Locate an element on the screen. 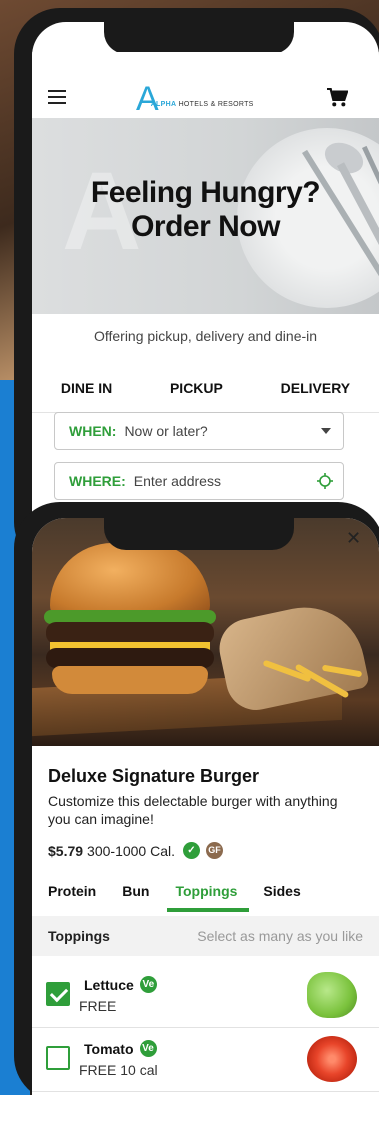  order-subtitle: Offering pickup, delivery and dine-in is located at coordinates (205, 336).